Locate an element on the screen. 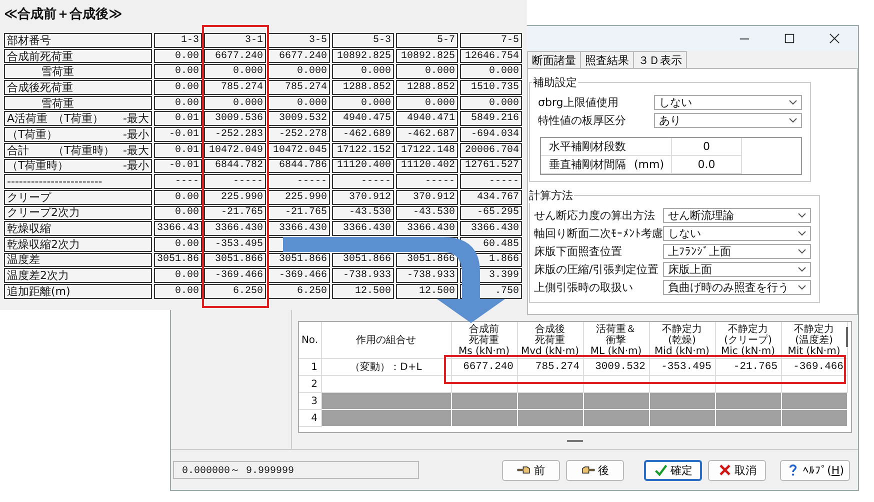 The height and width of the screenshot is (502, 874). table-cell: 17122.148 is located at coordinates (427, 150).